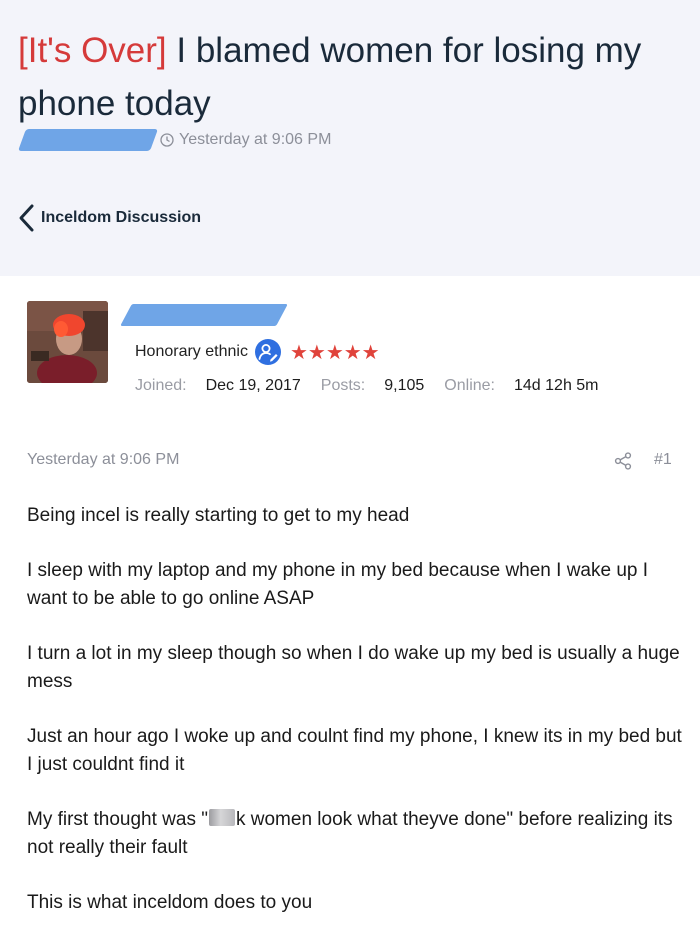  What do you see at coordinates (167, 140) in the screenshot?
I see `clock-icon` at bounding box center [167, 140].